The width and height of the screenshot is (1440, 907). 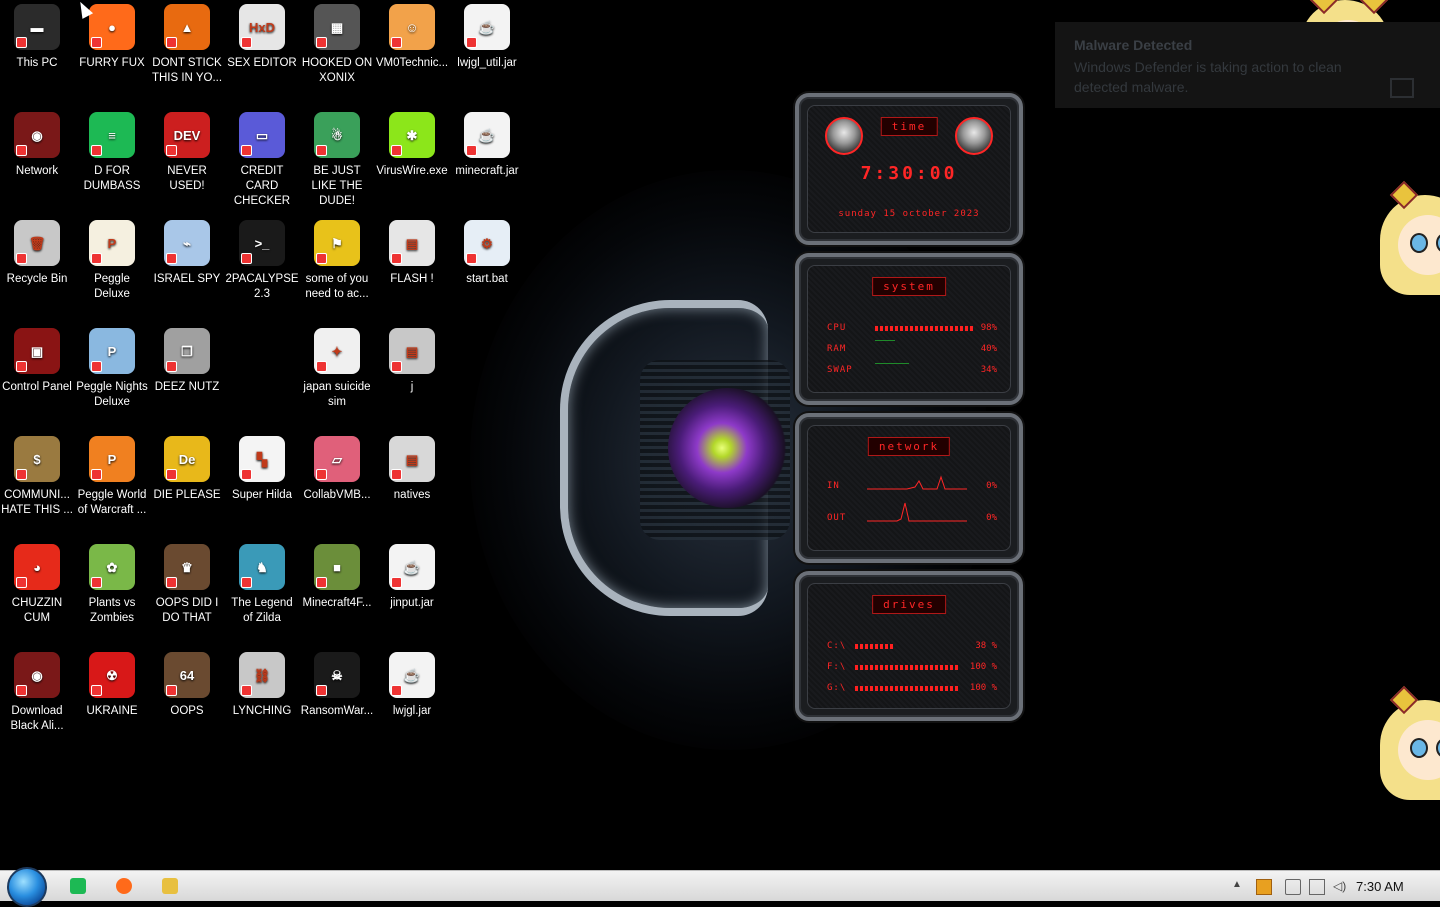 What do you see at coordinates (187, 178) in the screenshot?
I see `desktop-icon-label: NEVER USED!` at bounding box center [187, 178].